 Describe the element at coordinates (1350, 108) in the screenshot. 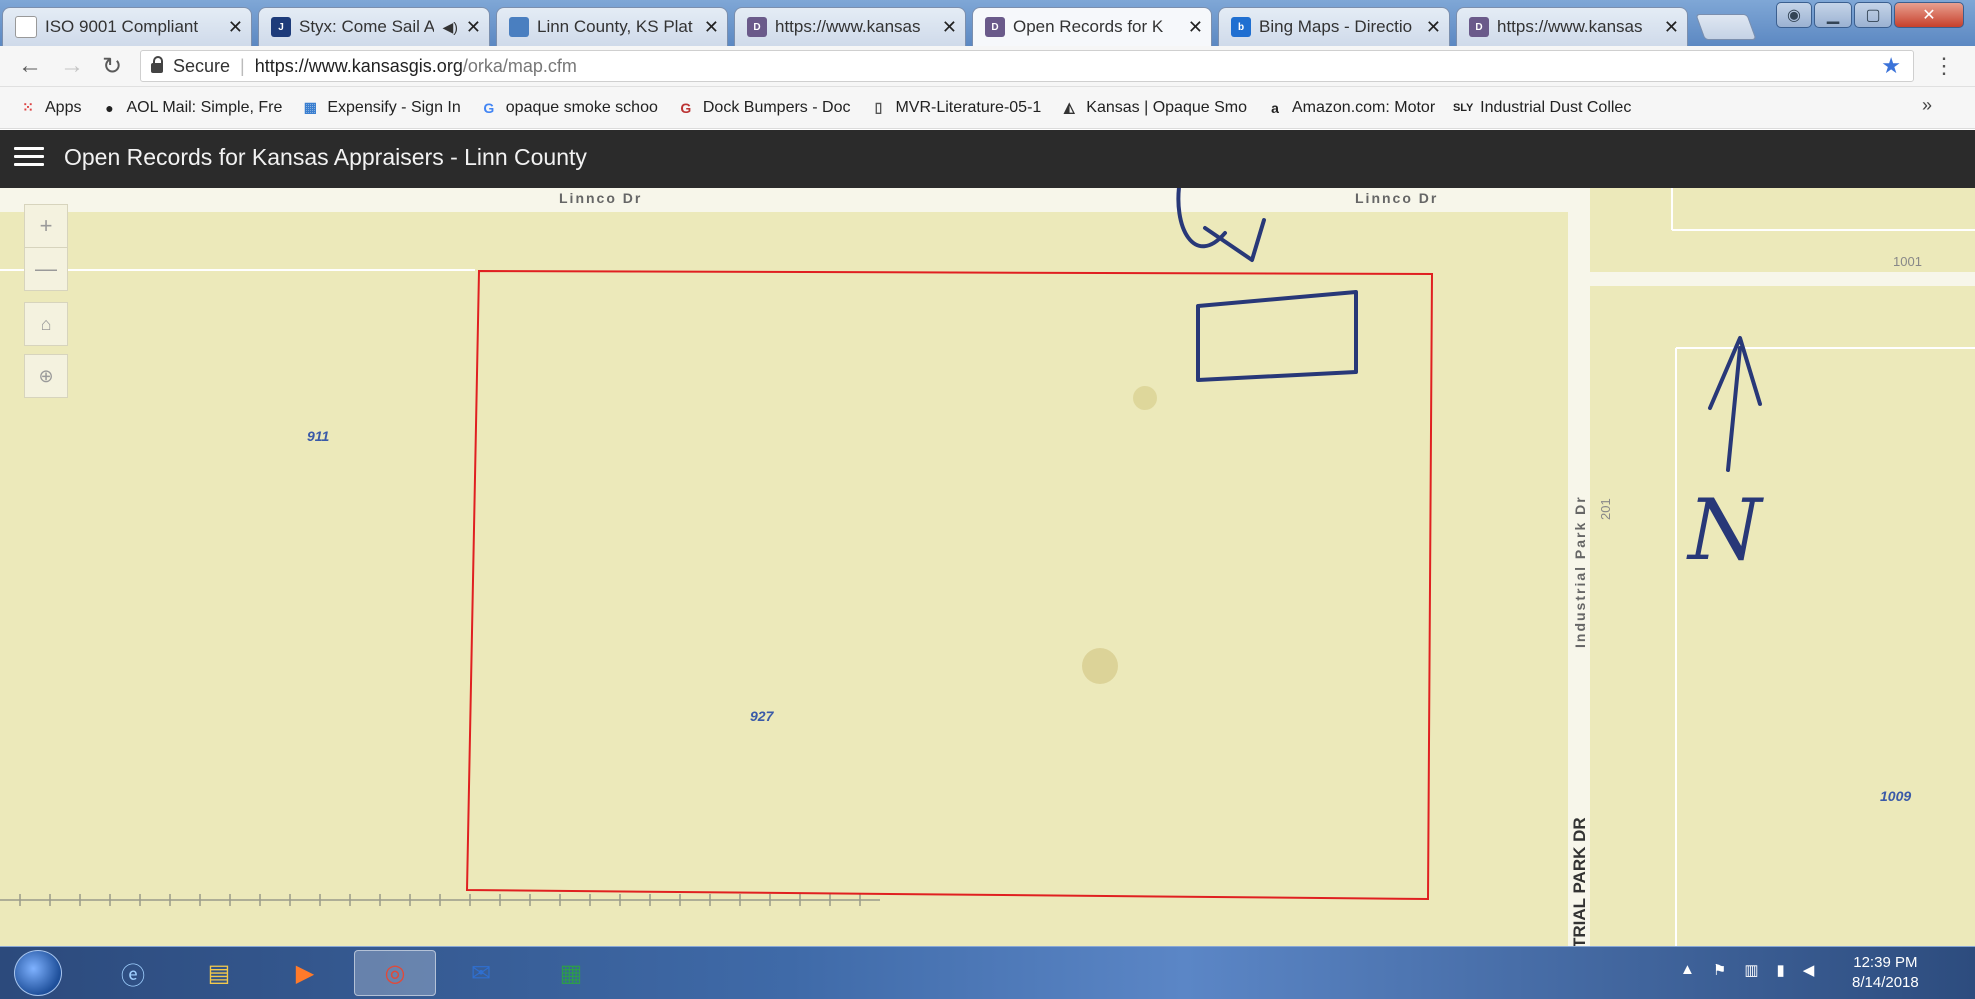

I see `bookmark-amazon: a Amazon.com: Motor` at that location.